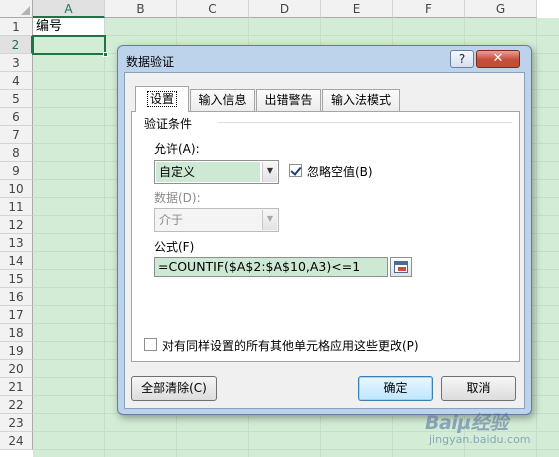 This screenshot has height=457, width=559. I want to click on close-button: ✕, so click(498, 59).